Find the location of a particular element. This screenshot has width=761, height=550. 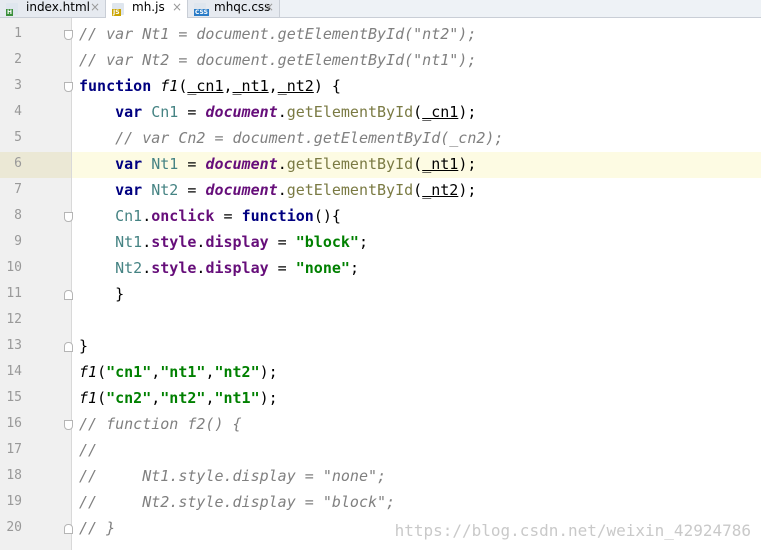

code-line: 18 // Nt1.style.display = "none"; is located at coordinates (380, 477).